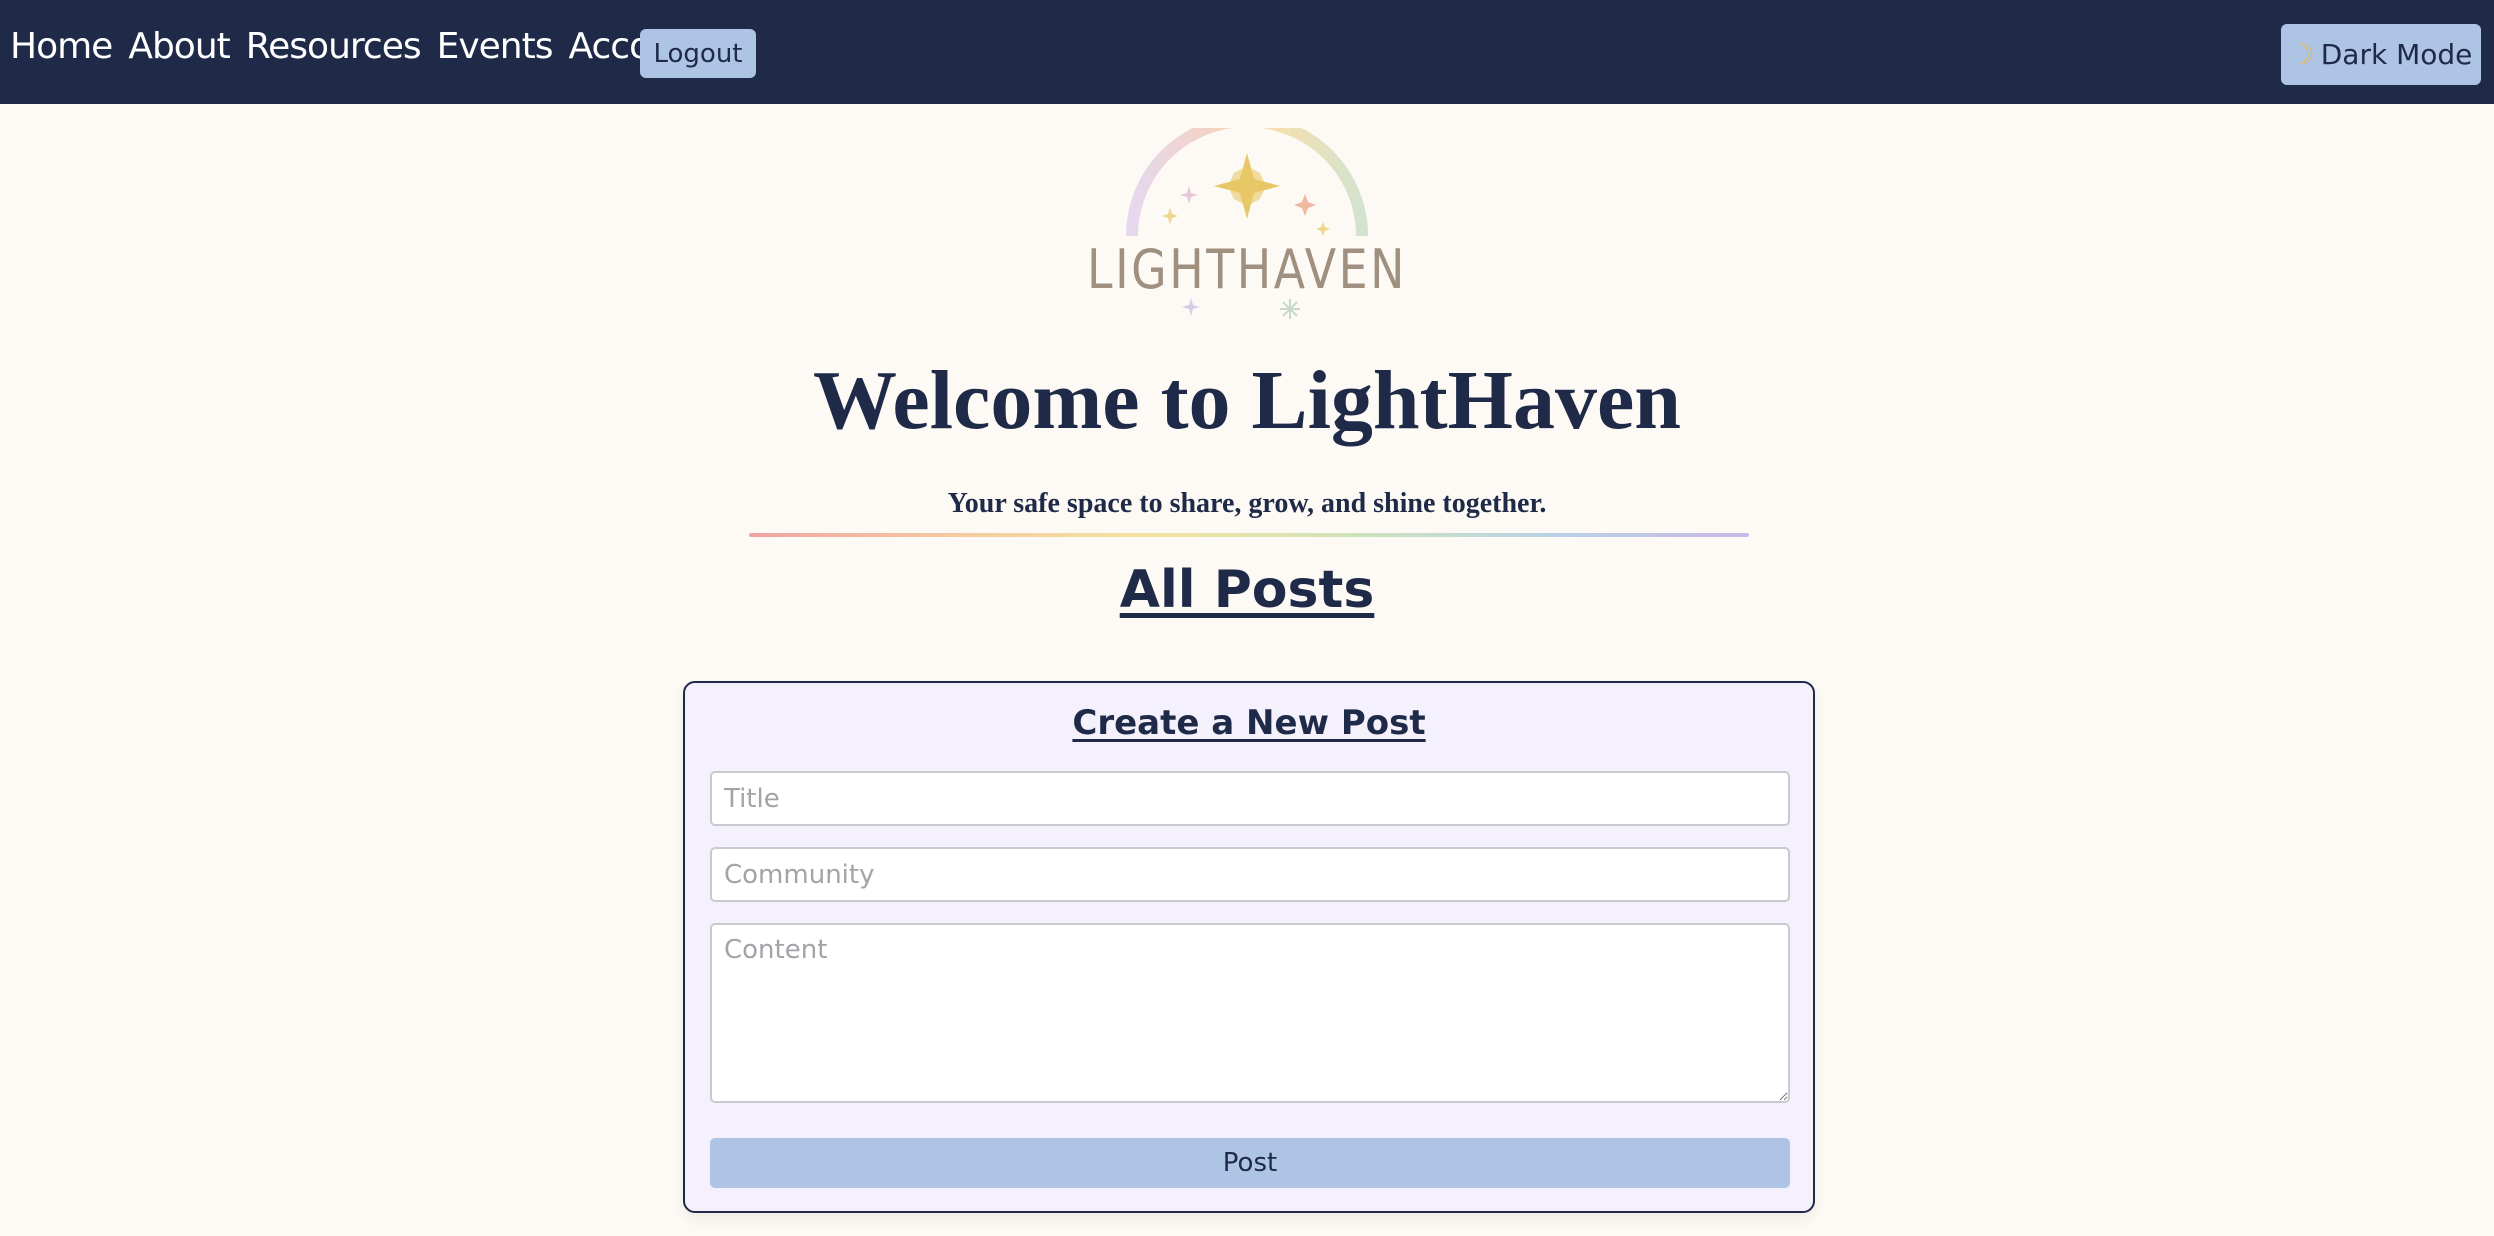 The image size is (2494, 1236). Describe the element at coordinates (1250, 1013) in the screenshot. I see `content-textarea` at that location.